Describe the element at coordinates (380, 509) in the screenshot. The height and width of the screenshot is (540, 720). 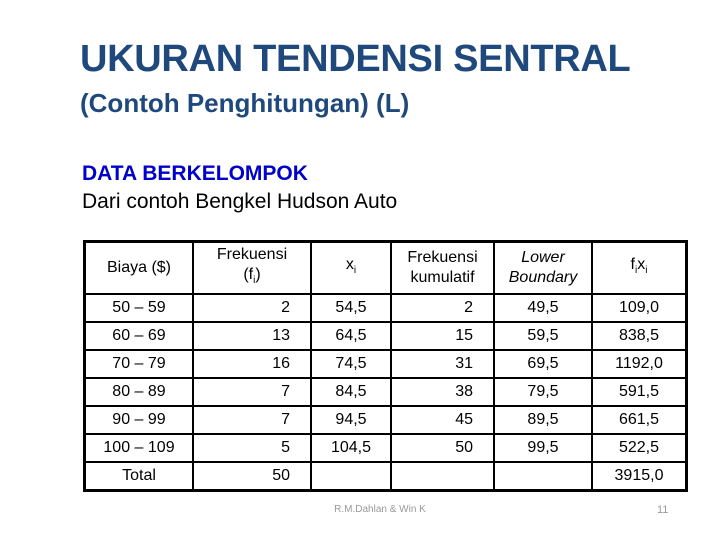
I see `footer-author: R.M.Dahlan & Win K` at that location.